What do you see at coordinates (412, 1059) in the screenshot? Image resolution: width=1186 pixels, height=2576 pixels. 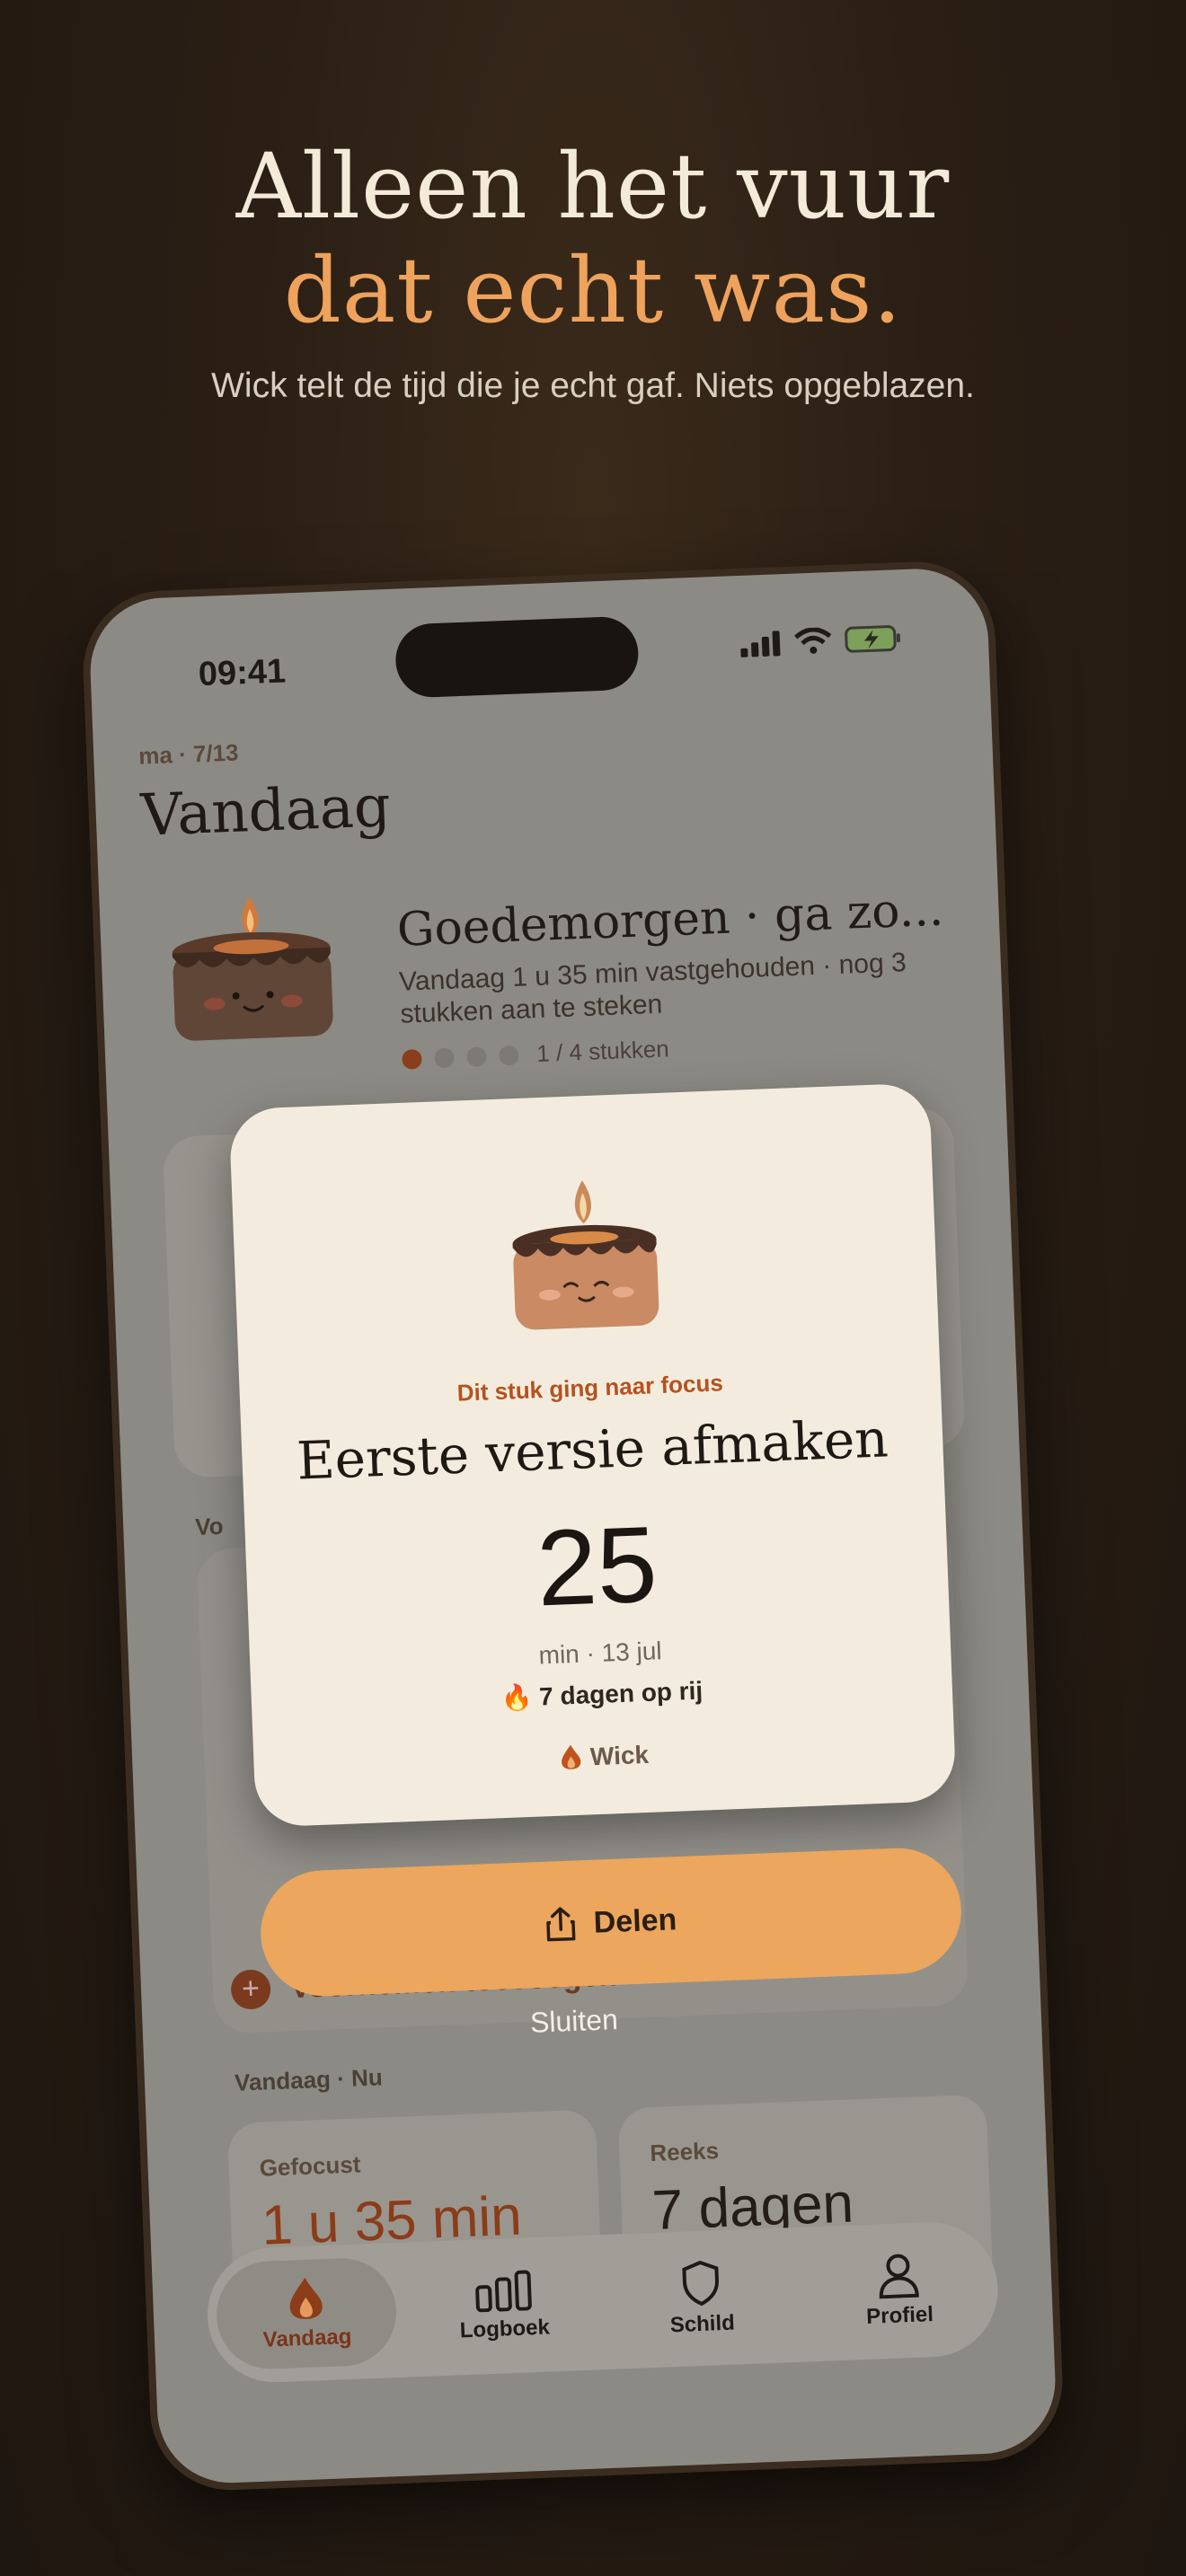 I see `progress-dot-done` at bounding box center [412, 1059].